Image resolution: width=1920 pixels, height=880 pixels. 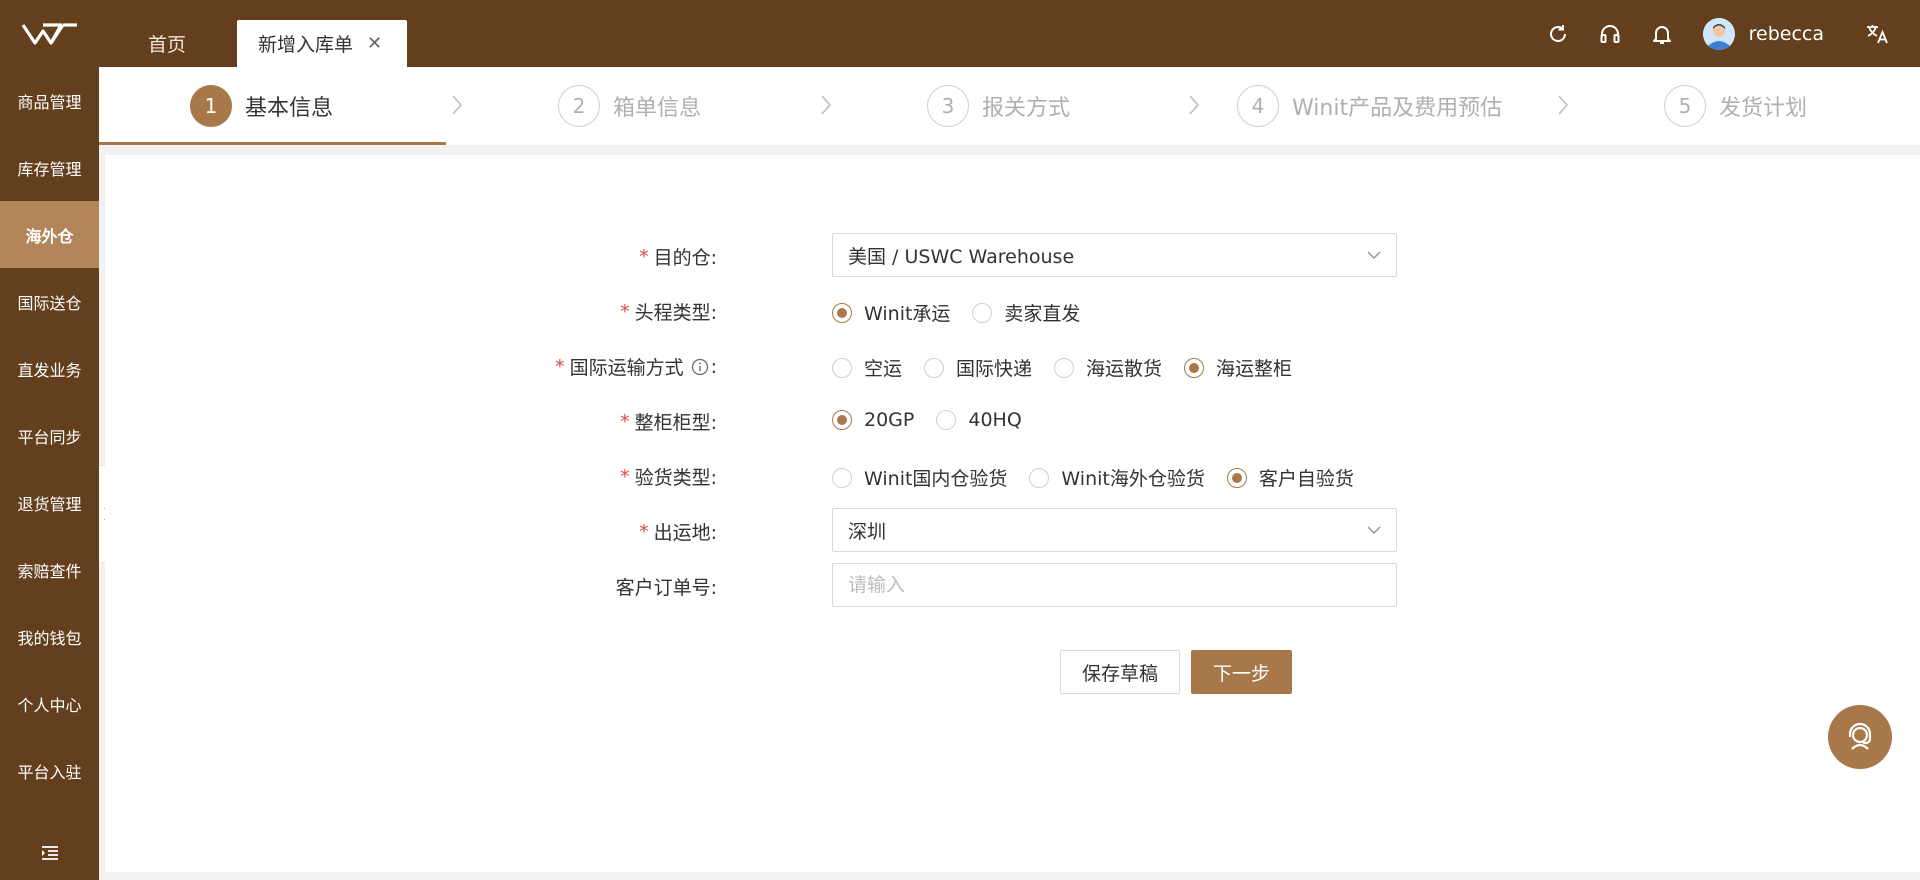 I want to click on headset-icon, so click(x=1610, y=34).